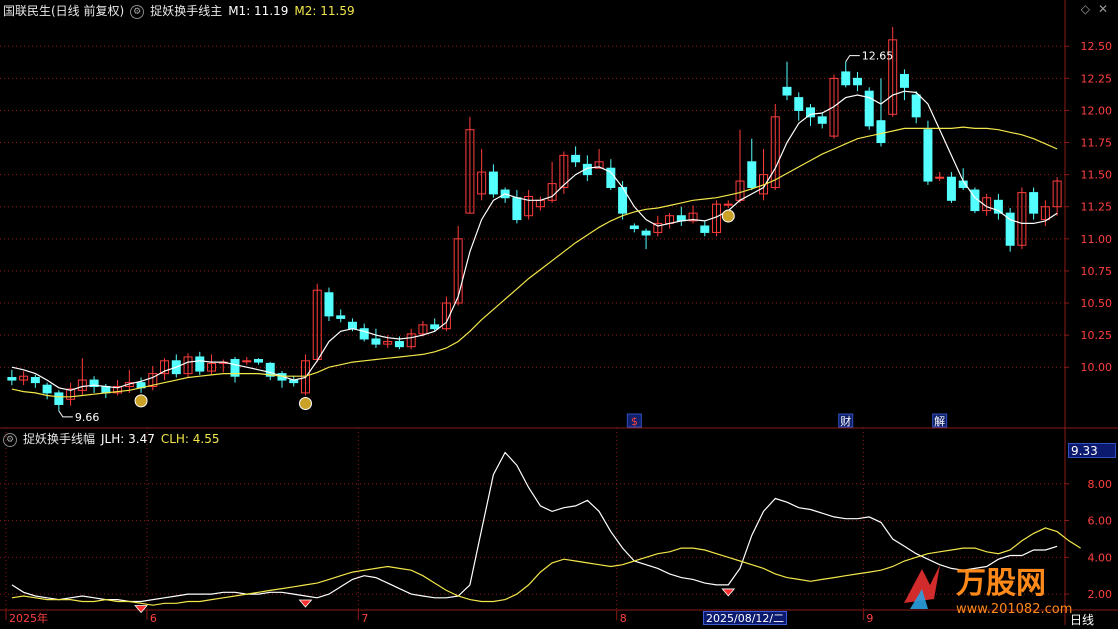 Image resolution: width=1118 pixels, height=629 pixels. Describe the element at coordinates (28, 618) in the screenshot. I see `x-tick-label: 2025年` at that location.